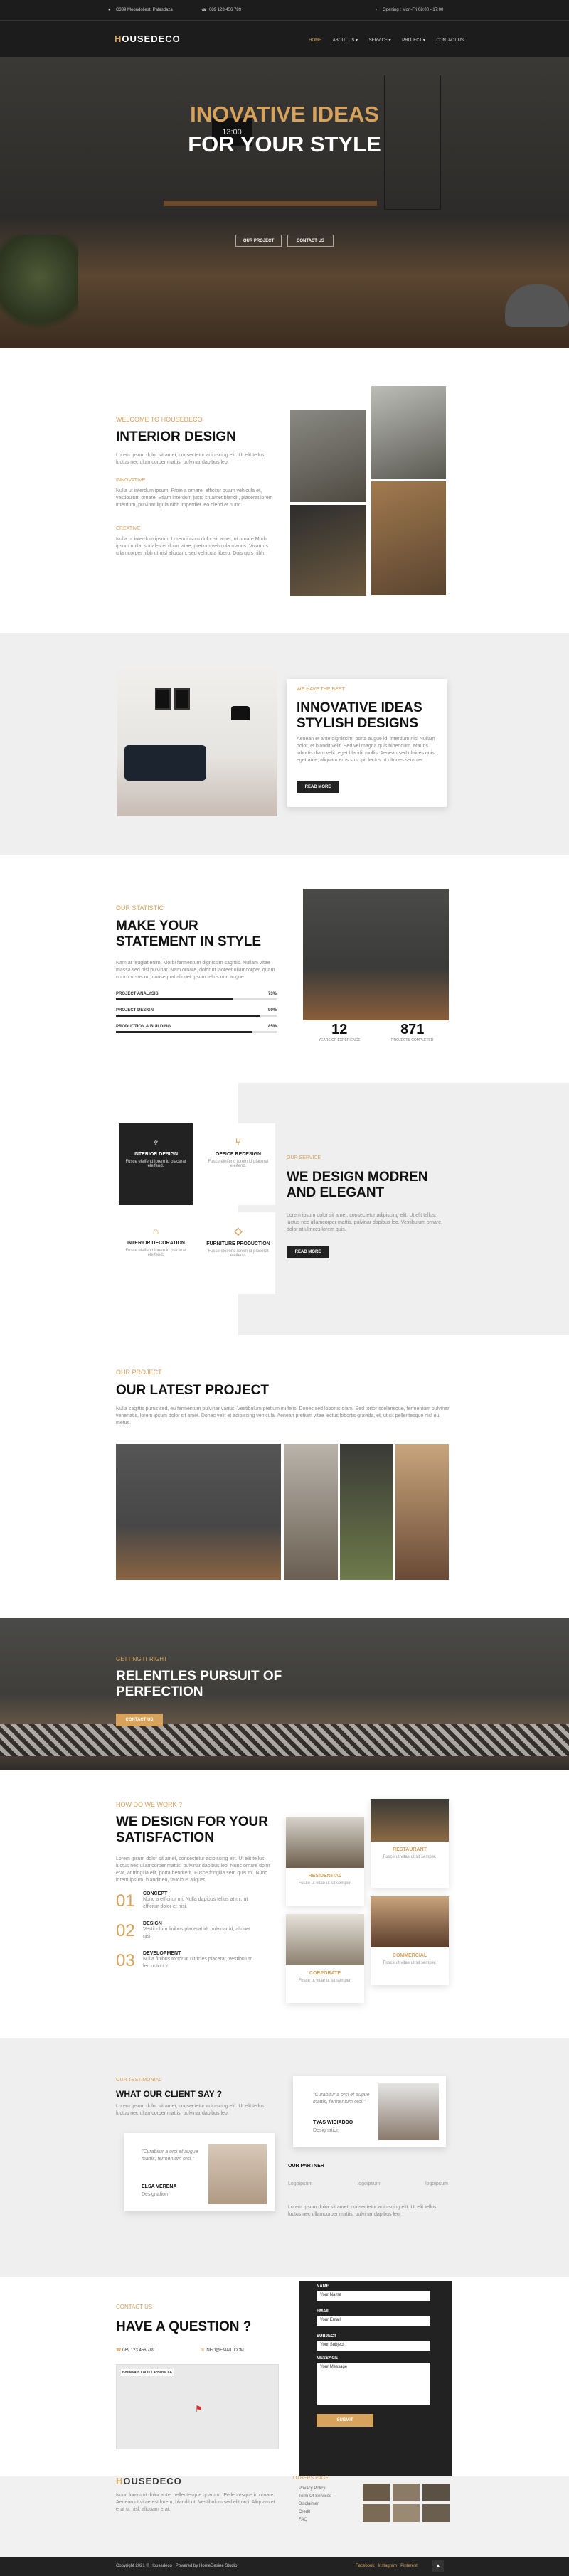 The height and width of the screenshot is (2576, 569). Describe the element at coordinates (365, 2566) in the screenshot. I see `facebook-link: Facebook` at that location.